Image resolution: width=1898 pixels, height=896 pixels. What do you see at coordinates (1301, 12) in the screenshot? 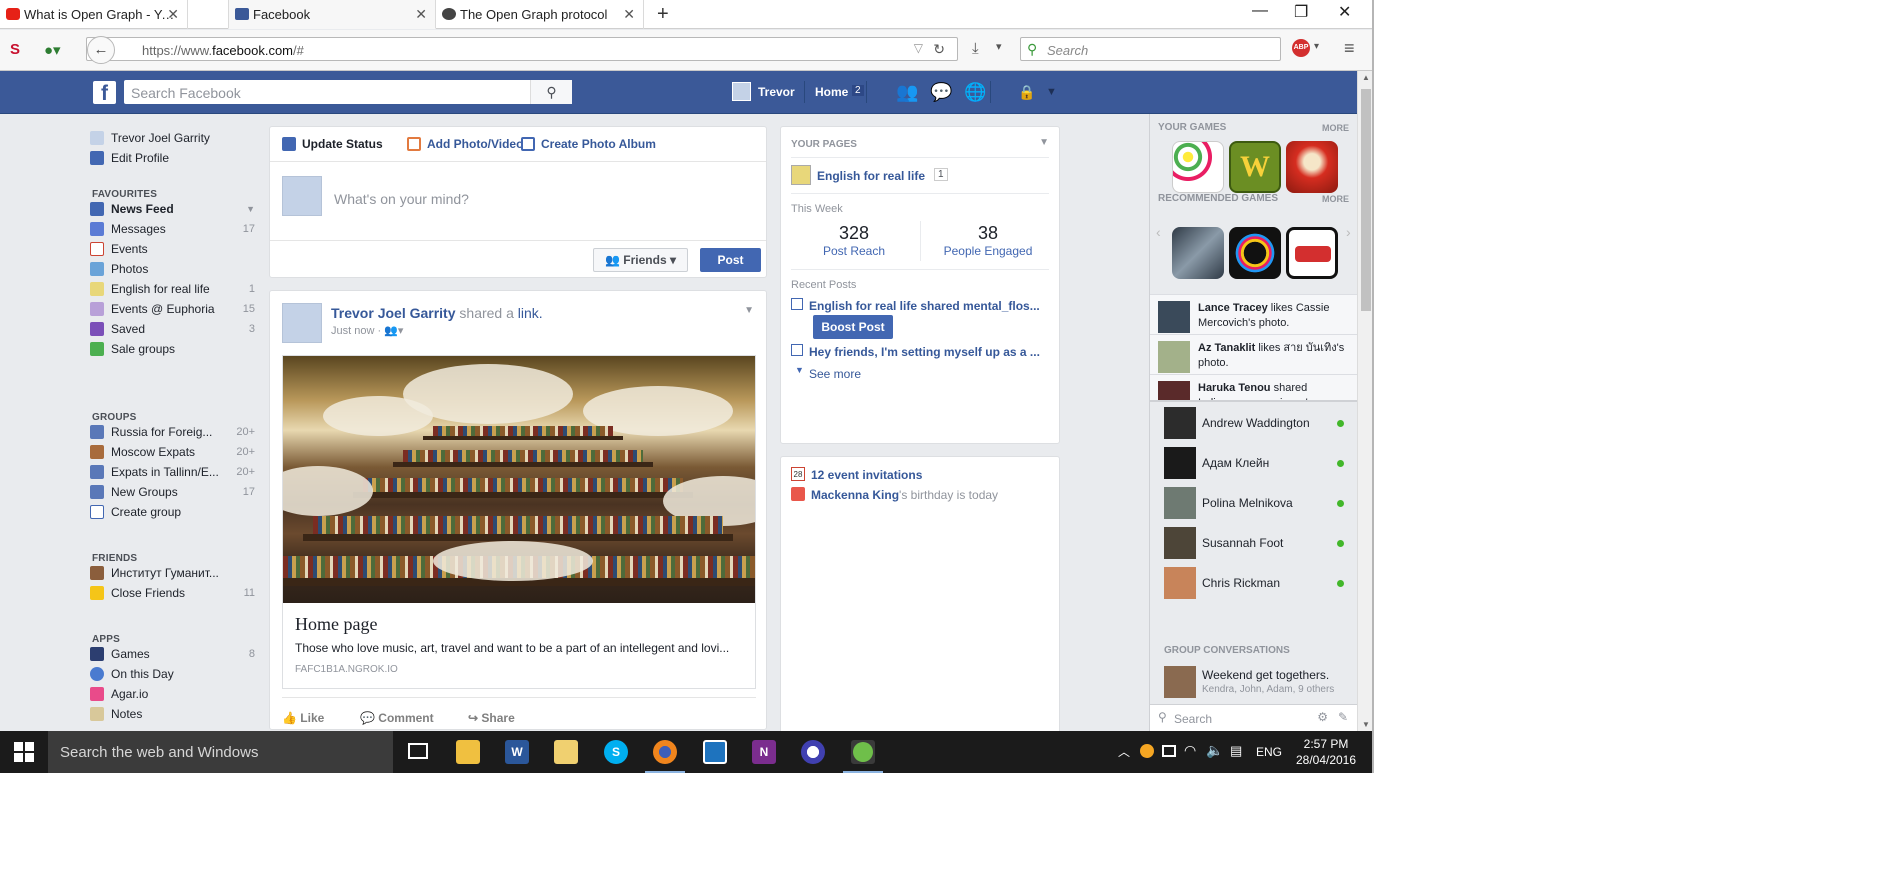
I see `restore-button: ❐` at bounding box center [1301, 12].